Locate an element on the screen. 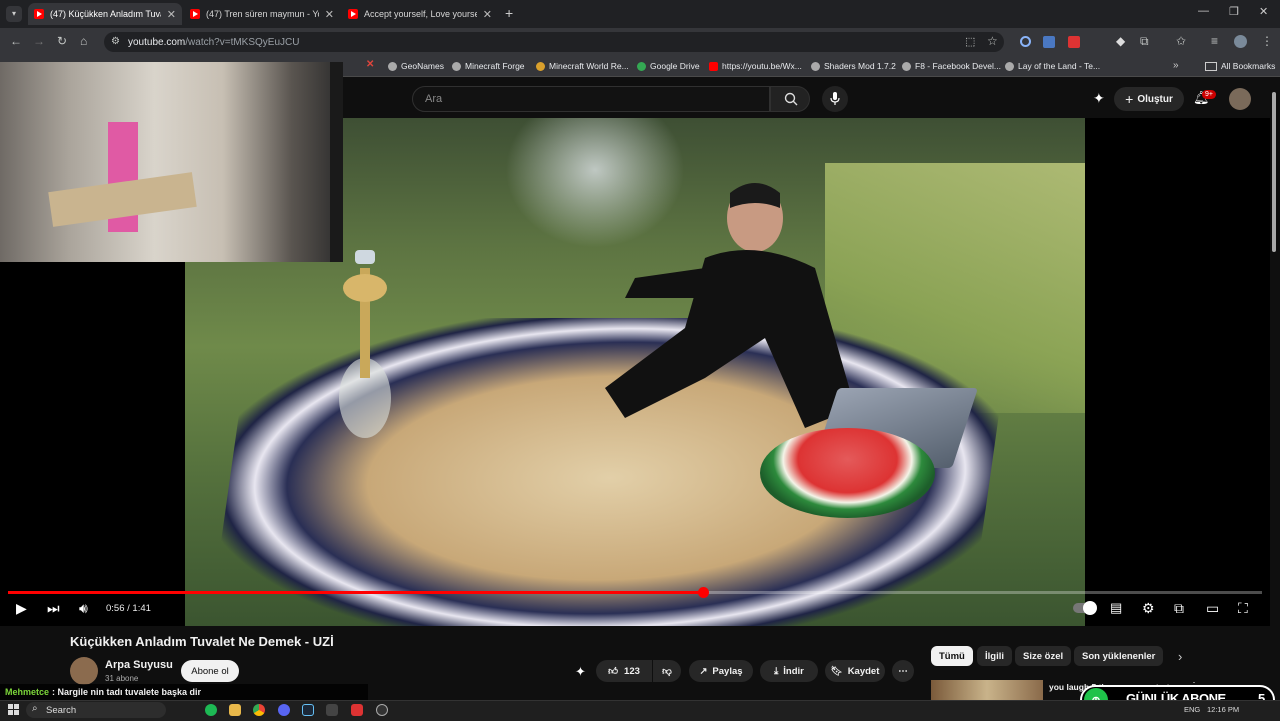 Image resolution: width=1280 pixels, height=721 pixels. bookmark-geonames: GeoNames is located at coordinates (416, 66).